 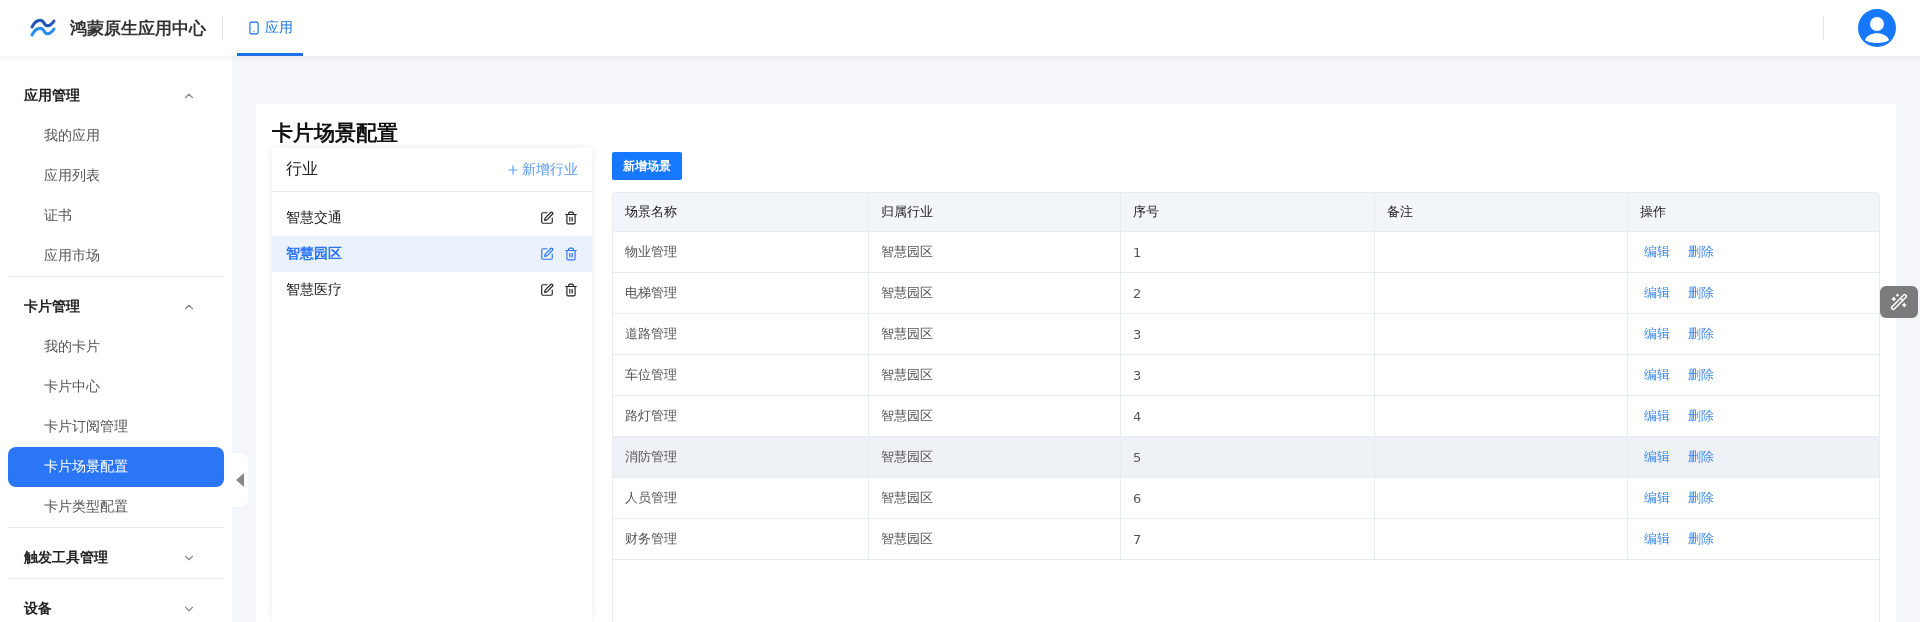 I want to click on sidebar-group: 卡片管理, so click(x=116, y=307).